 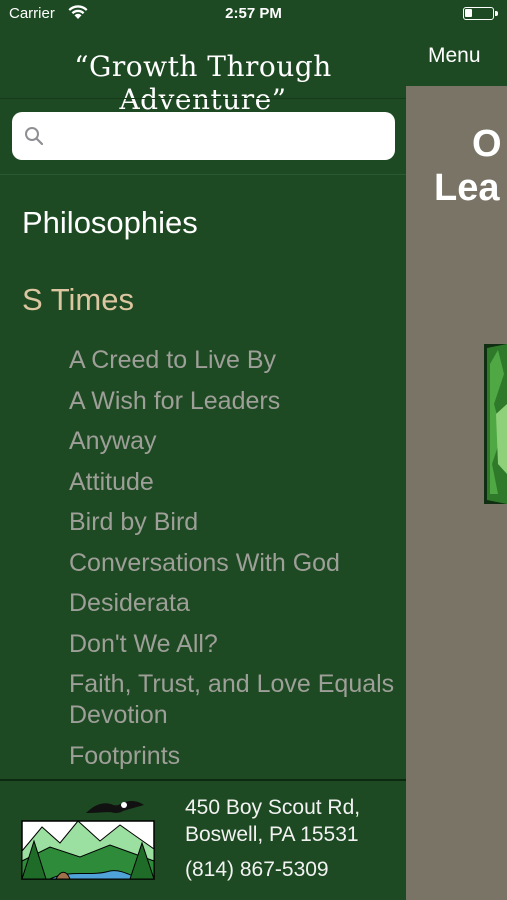 What do you see at coordinates (88, 837) in the screenshot?
I see `camp-logo` at bounding box center [88, 837].